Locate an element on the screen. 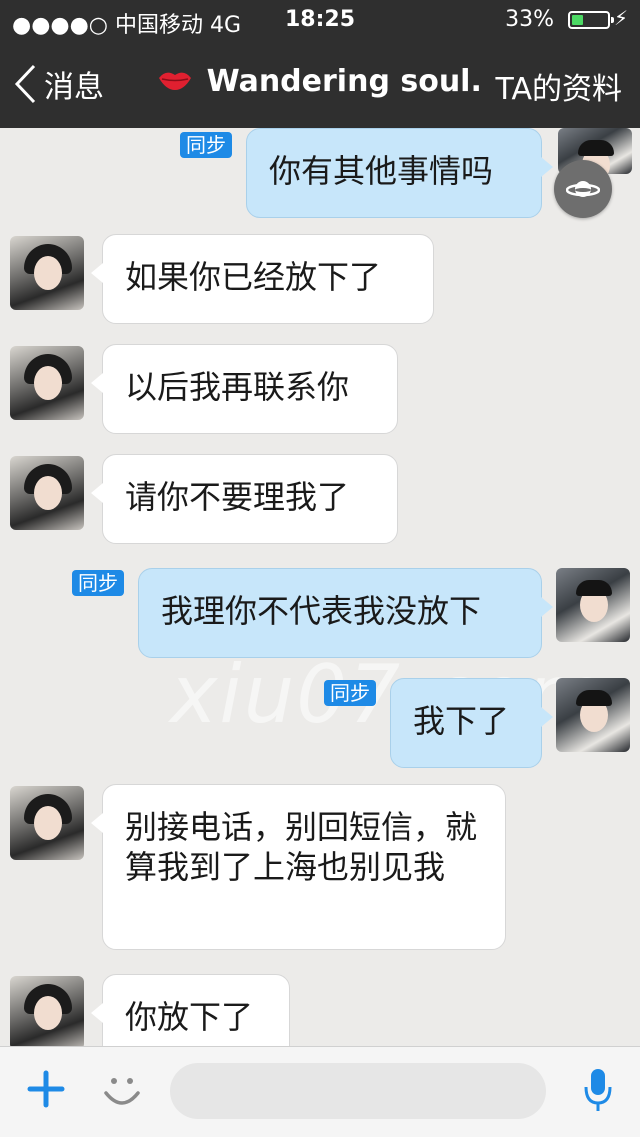 Image resolution: width=640 pixels, height=1137 pixels. planet-icon is located at coordinates (583, 189).